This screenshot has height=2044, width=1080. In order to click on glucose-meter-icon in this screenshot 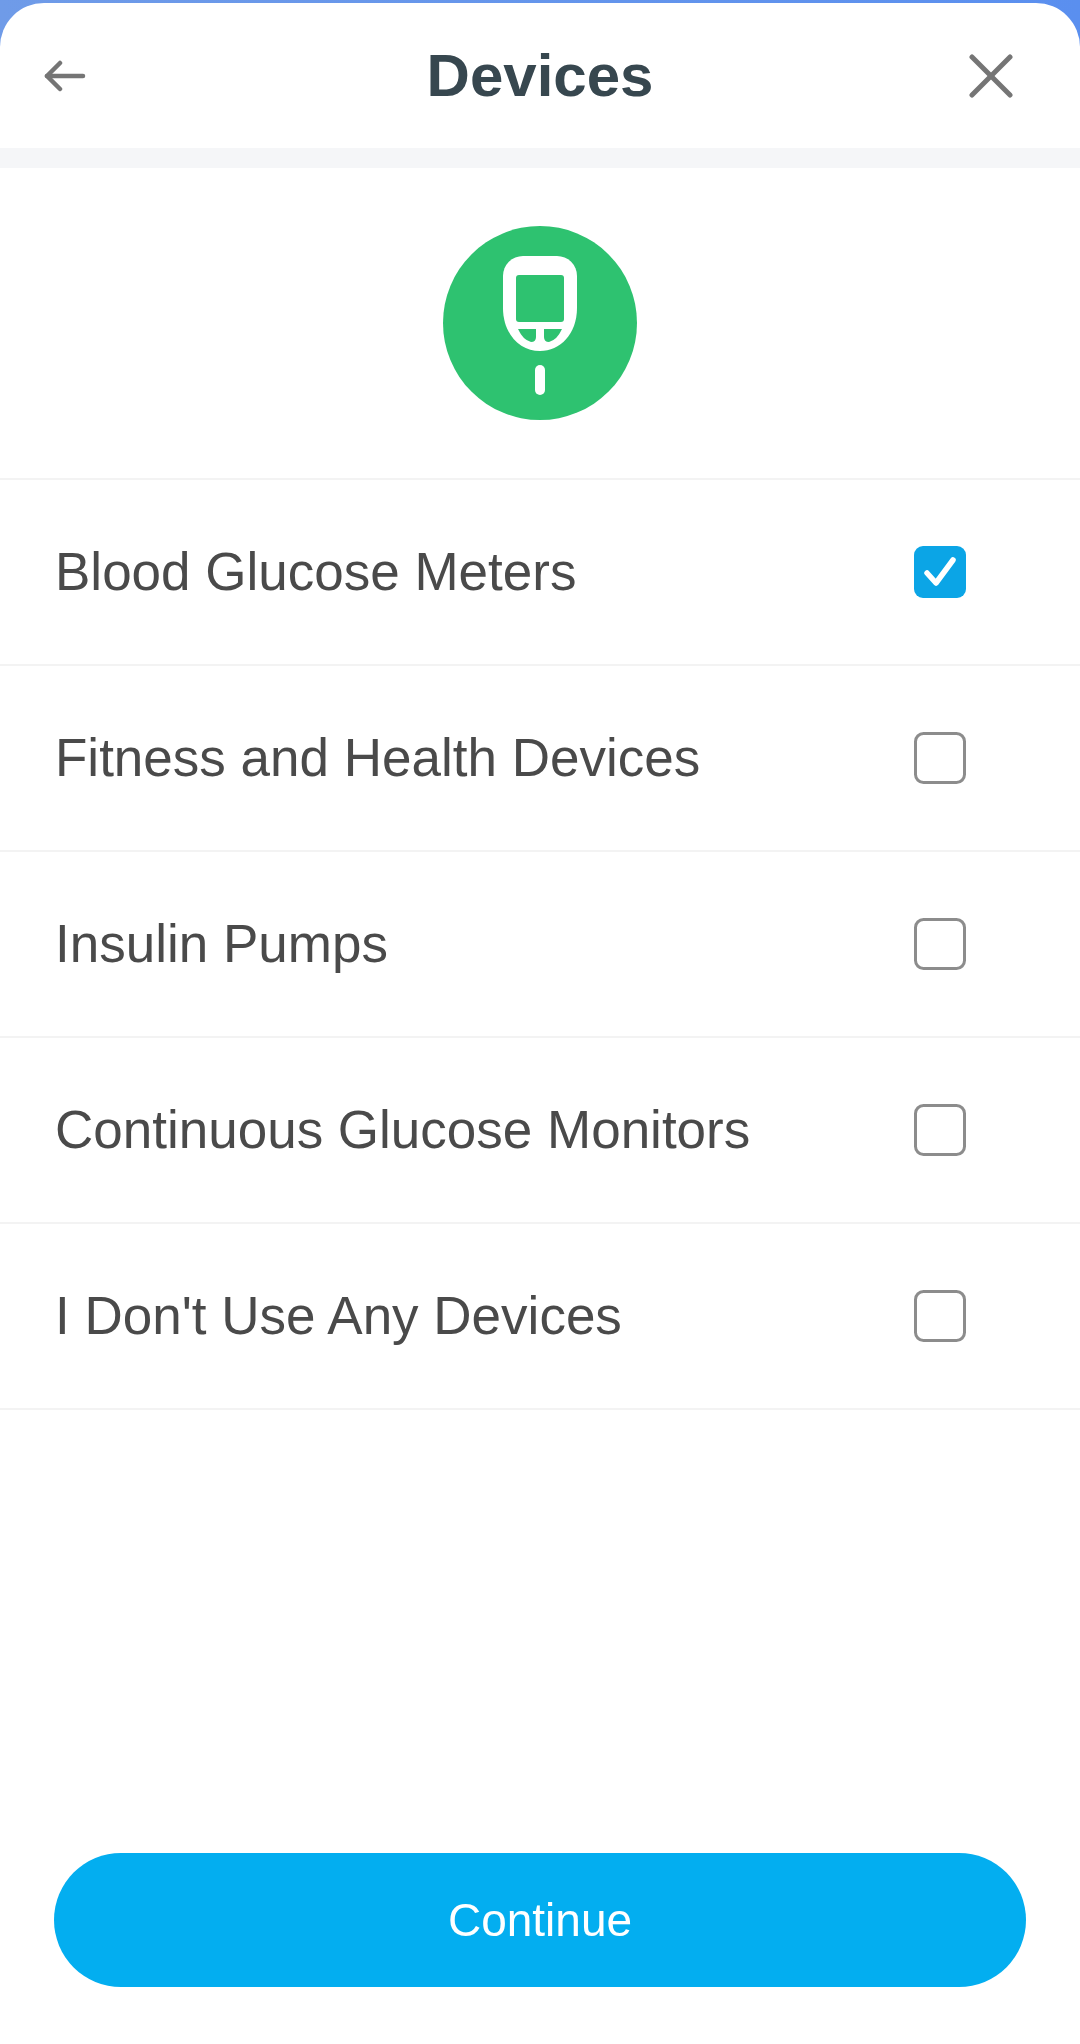, I will do `click(540, 323)`.